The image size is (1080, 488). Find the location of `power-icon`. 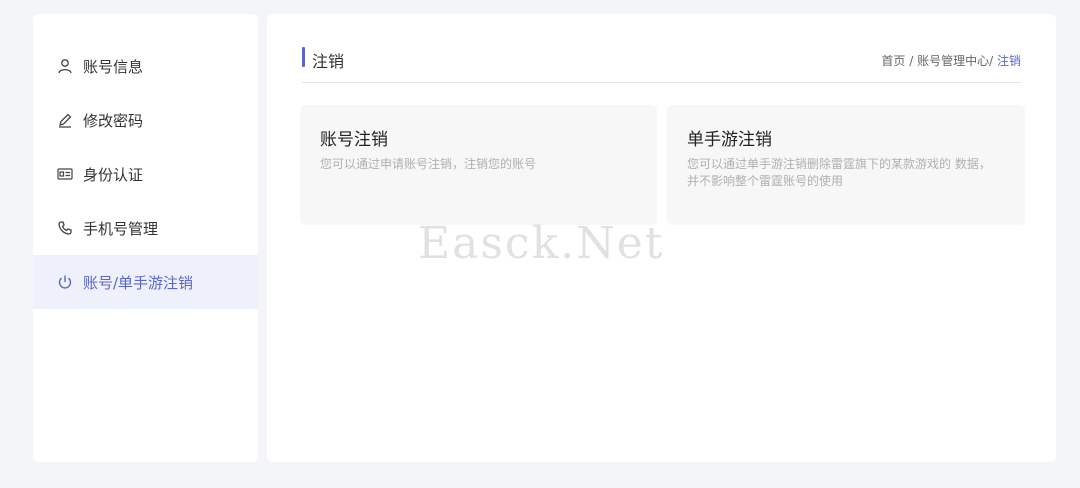

power-icon is located at coordinates (65, 282).